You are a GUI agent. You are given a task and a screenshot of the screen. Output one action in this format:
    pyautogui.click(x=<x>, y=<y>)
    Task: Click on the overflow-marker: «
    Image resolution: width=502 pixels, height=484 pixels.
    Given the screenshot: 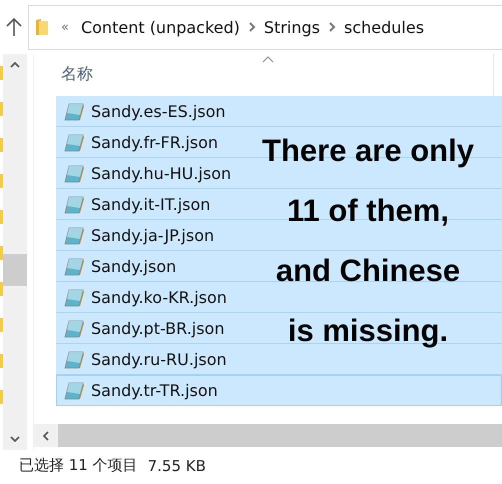 What is the action you would take?
    pyautogui.click(x=65, y=27)
    